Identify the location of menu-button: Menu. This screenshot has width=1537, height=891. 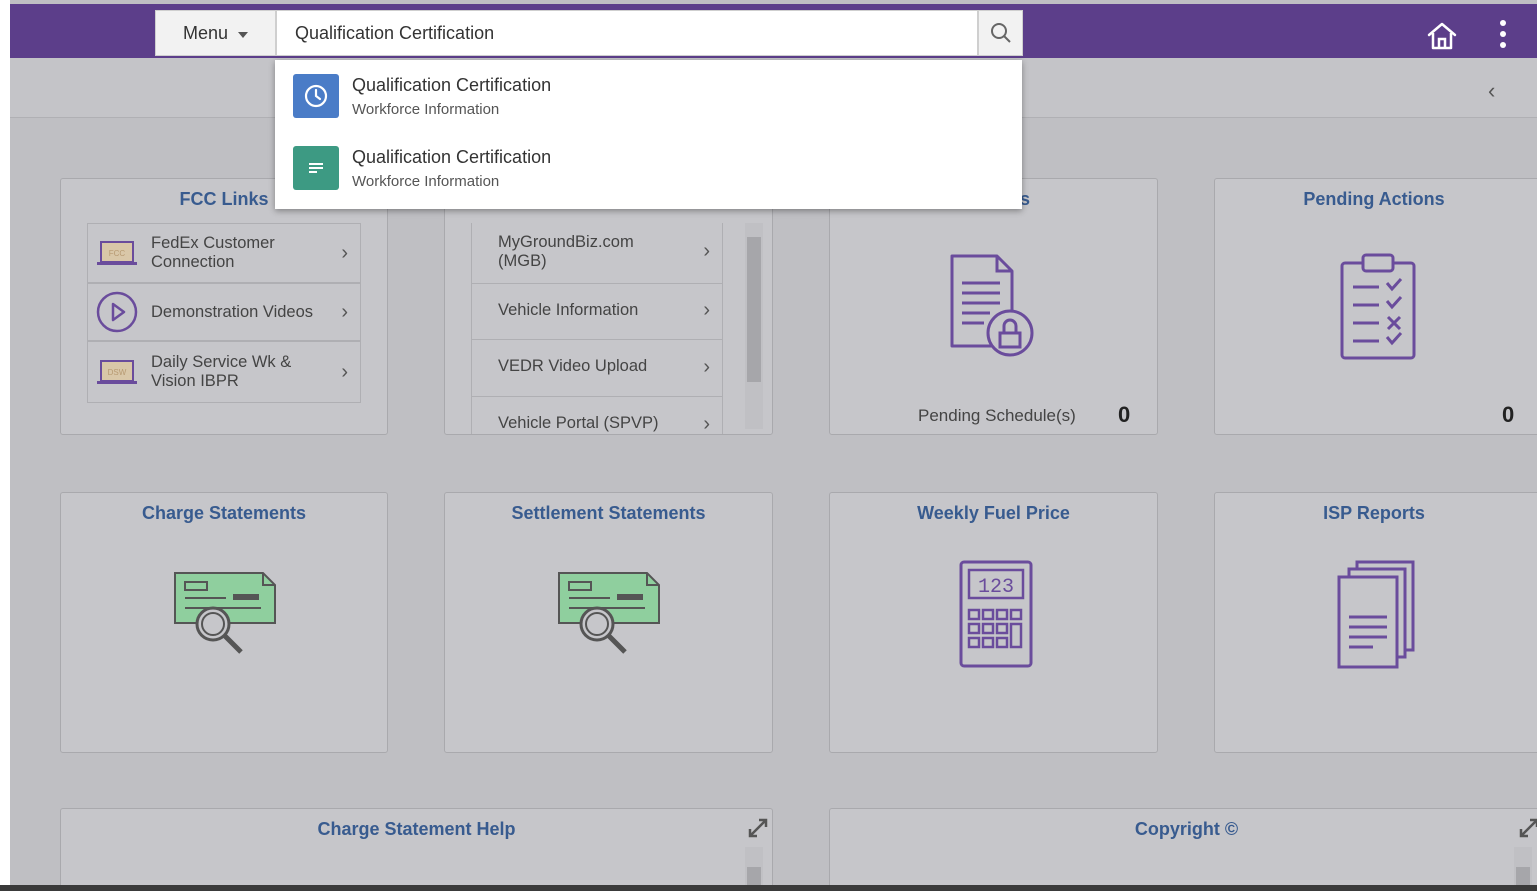
(215, 33).